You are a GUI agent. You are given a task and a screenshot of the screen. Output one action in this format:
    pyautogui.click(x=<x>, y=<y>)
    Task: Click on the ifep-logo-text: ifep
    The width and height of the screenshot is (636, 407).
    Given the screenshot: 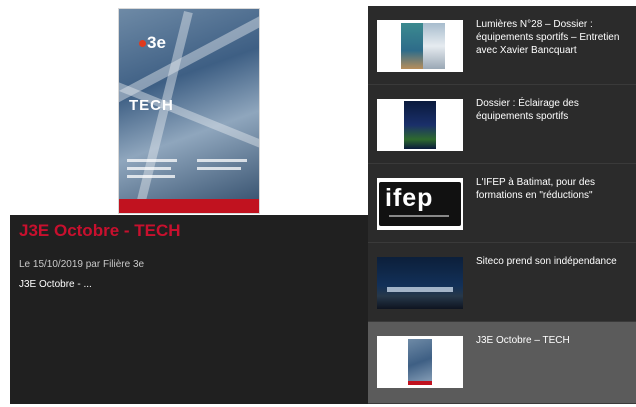 What is the action you would take?
    pyautogui.click(x=409, y=198)
    